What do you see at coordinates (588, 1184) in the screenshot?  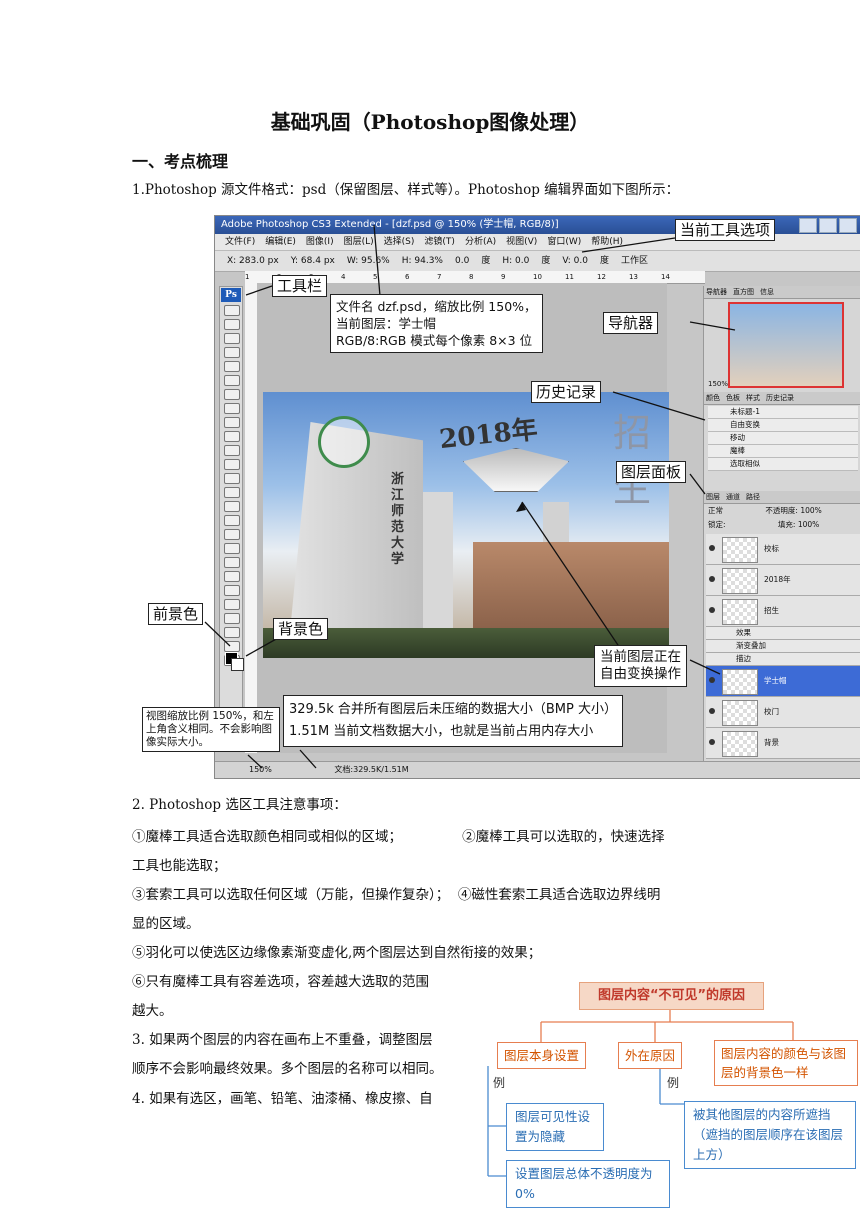 I see `mindmap-leaf-opacity: 设置图层总体不透明度为0%` at bounding box center [588, 1184].